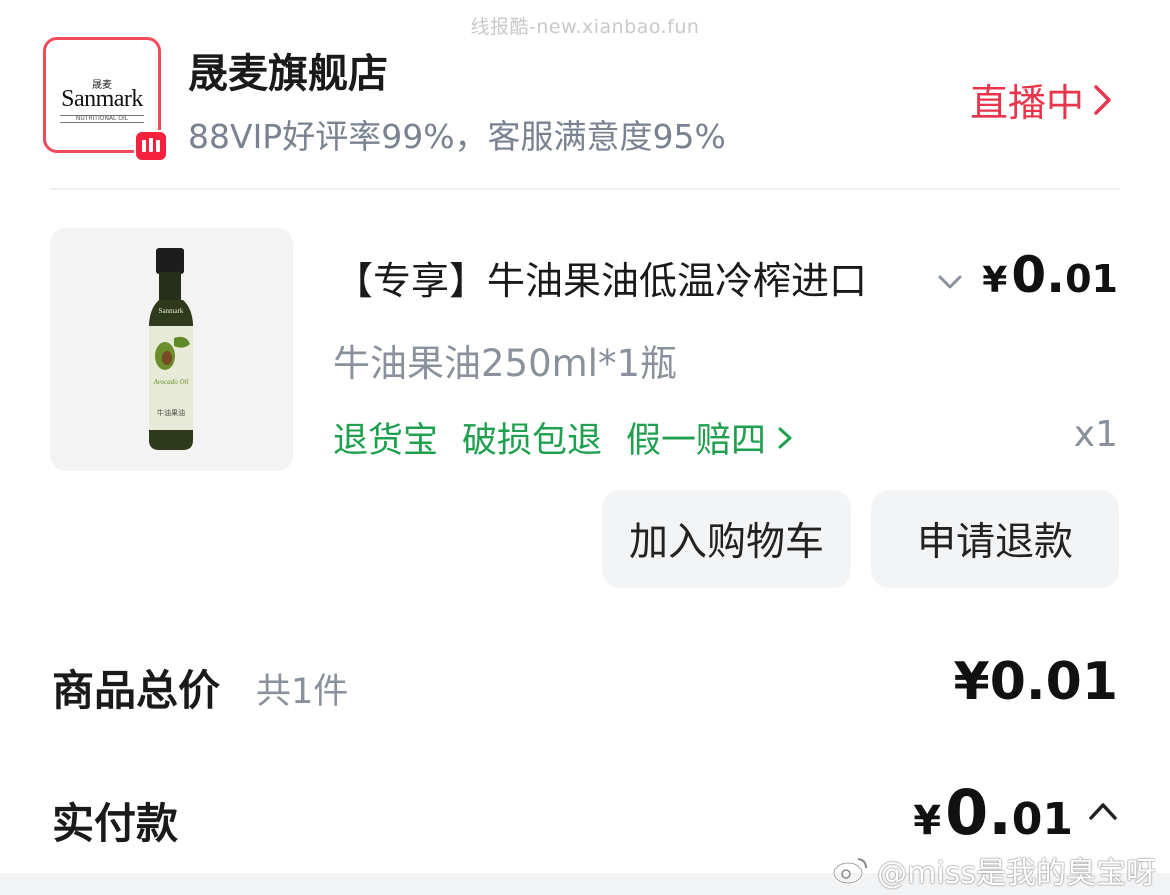 This screenshot has width=1170, height=895. I want to click on product-title: 【专享】牛油果油低温冷榨进口, so click(627, 277).